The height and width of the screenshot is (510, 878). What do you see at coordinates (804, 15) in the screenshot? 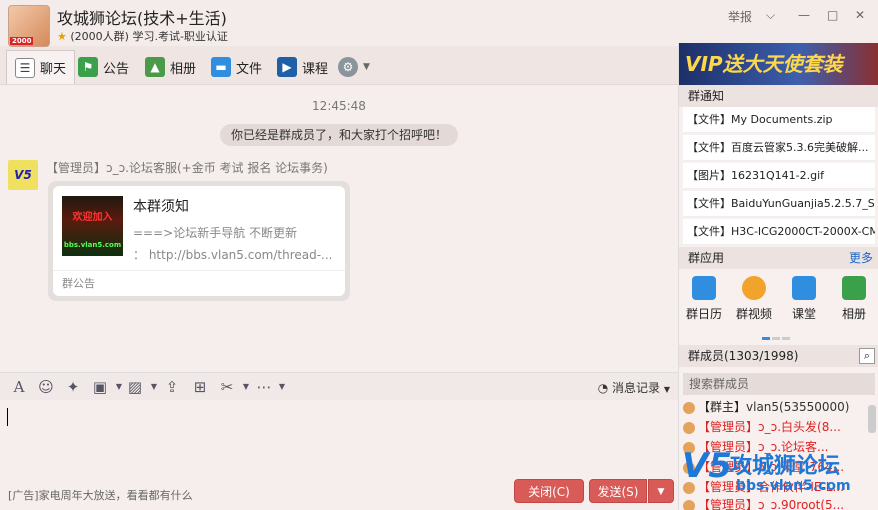
I see `minimize-button: —` at bounding box center [804, 15].